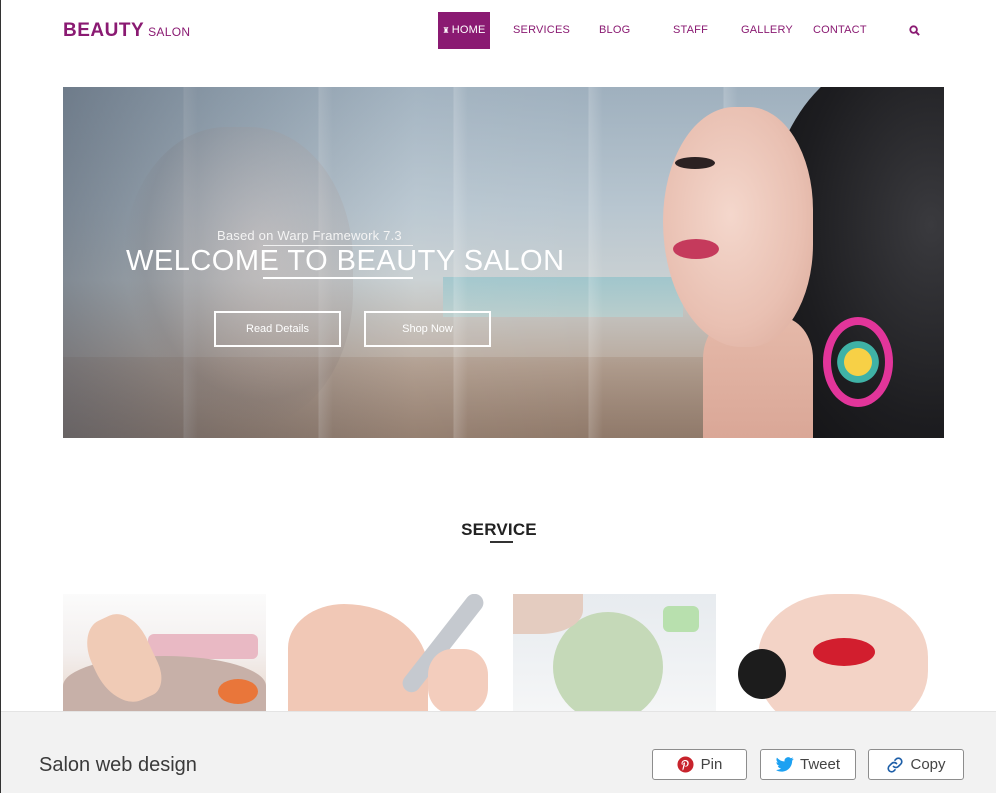  What do you see at coordinates (104, 30) in the screenshot?
I see `logo-main-text: BEAUTY` at bounding box center [104, 30].